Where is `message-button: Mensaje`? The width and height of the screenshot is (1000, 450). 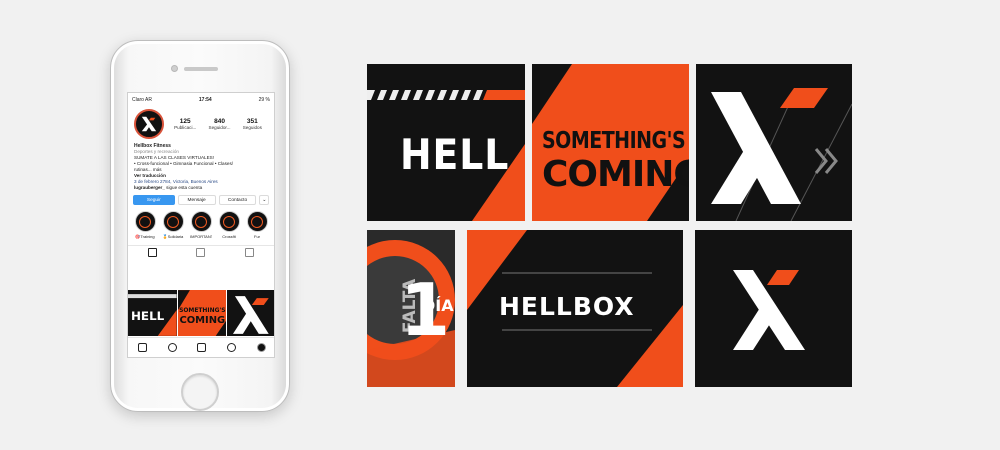
message-button: Mensaje is located at coordinates (196, 200).